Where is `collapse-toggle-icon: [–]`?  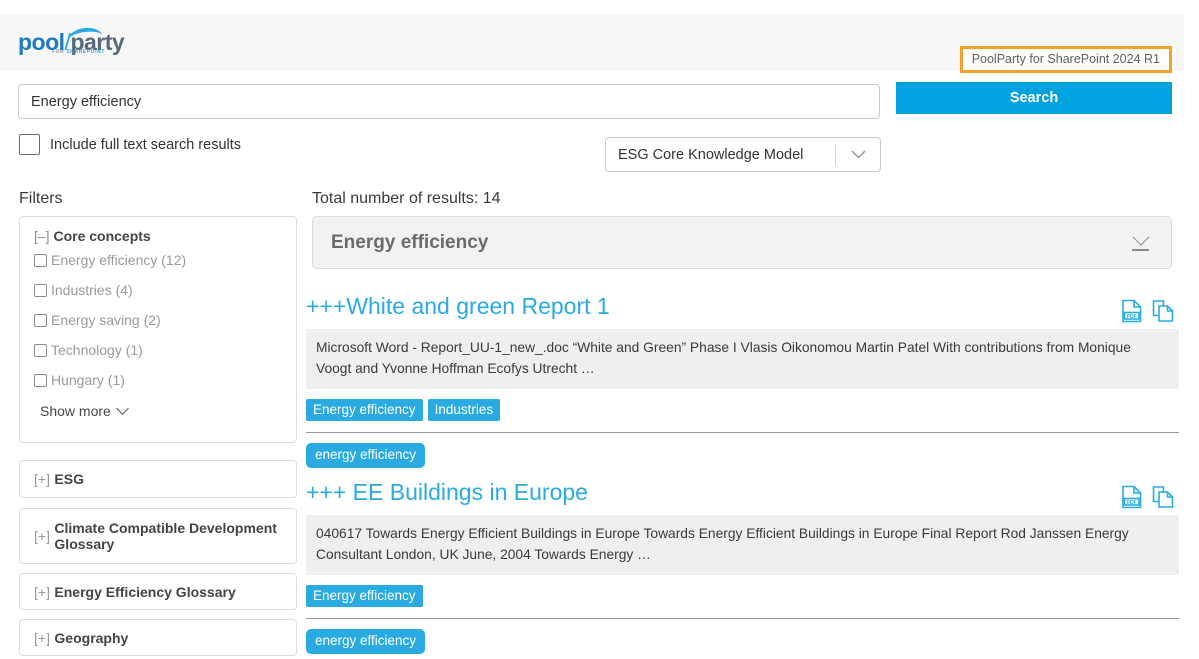 collapse-toggle-icon: [–] is located at coordinates (42, 236).